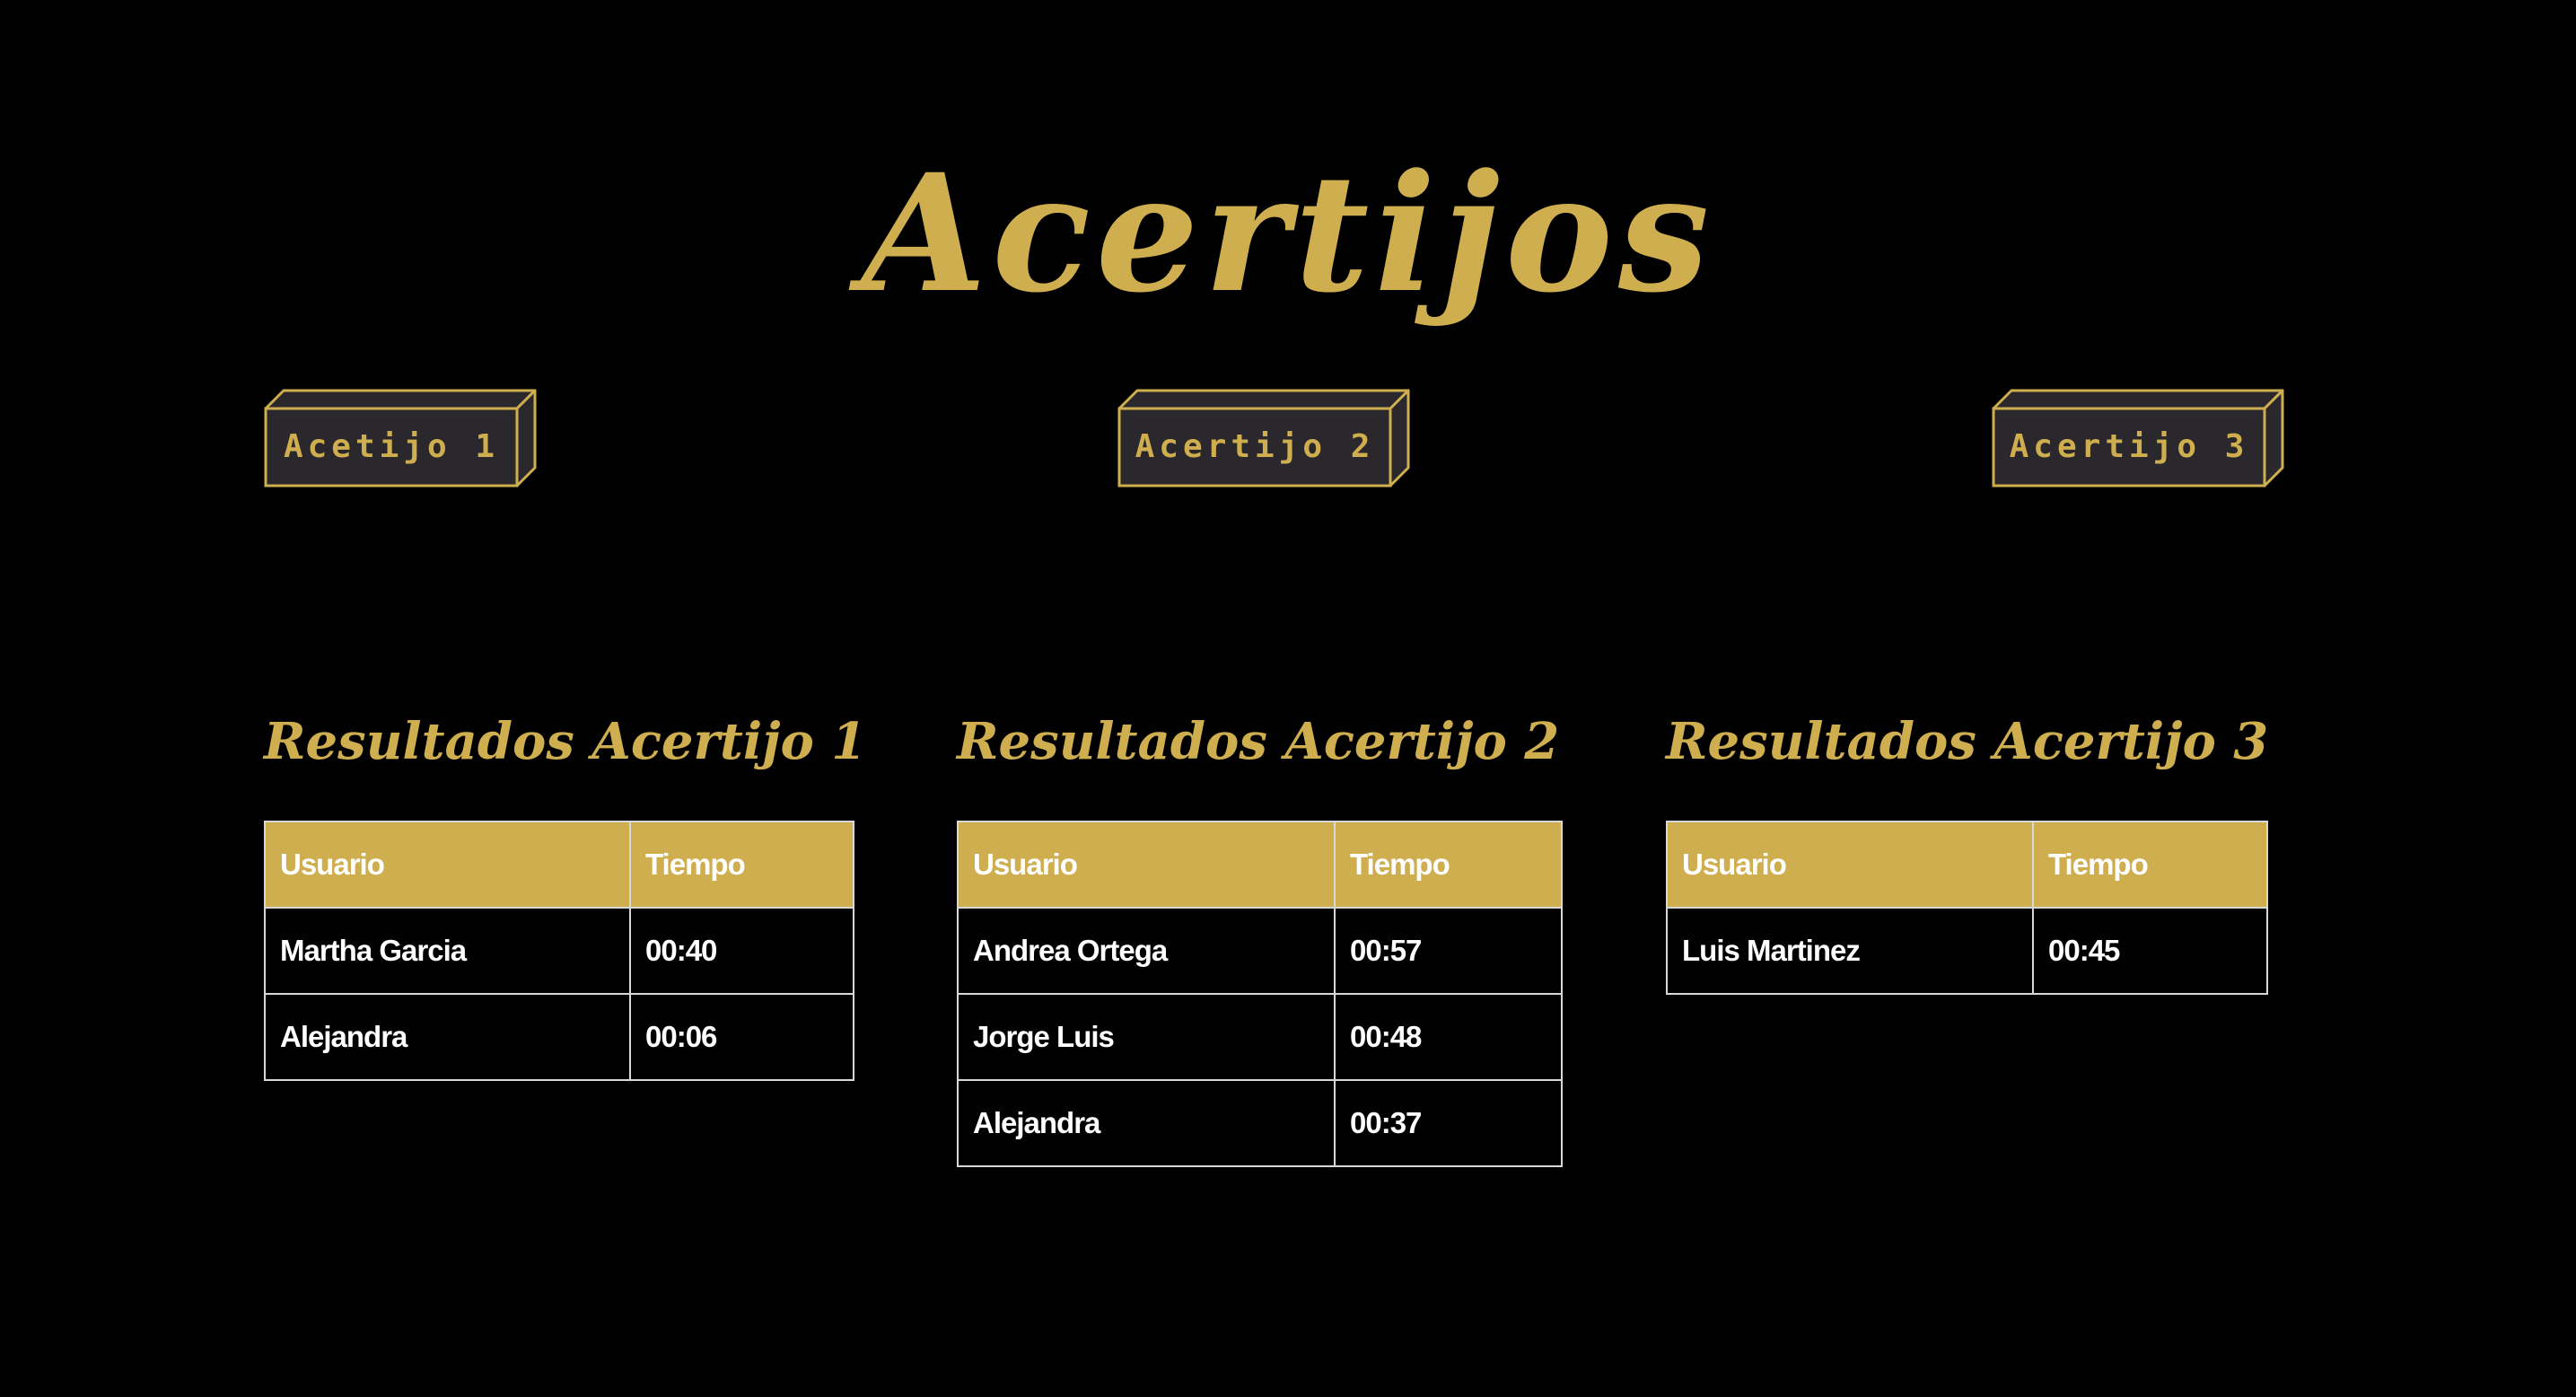 The width and height of the screenshot is (2576, 1397). I want to click on cell-tiempo: 00:37, so click(1448, 1123).